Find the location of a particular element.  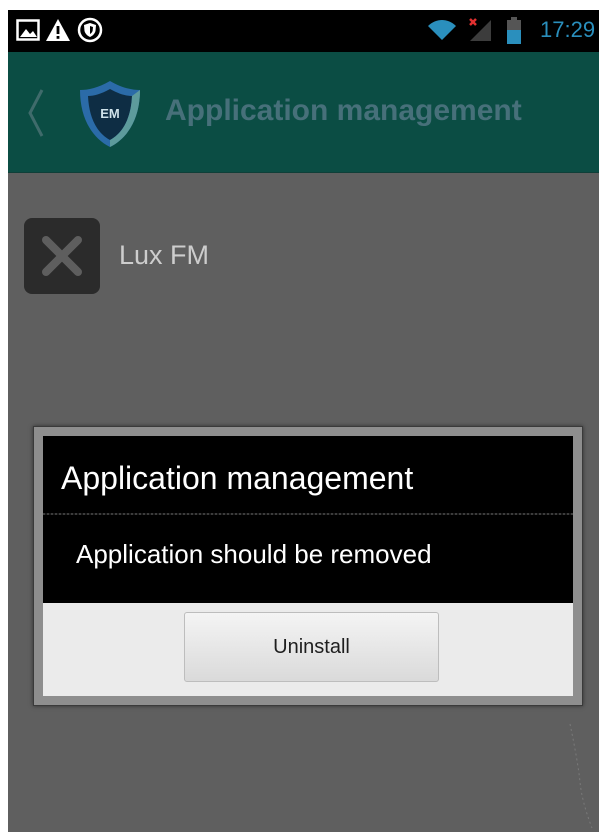

action-bar: EM Application management is located at coordinates (303, 112).